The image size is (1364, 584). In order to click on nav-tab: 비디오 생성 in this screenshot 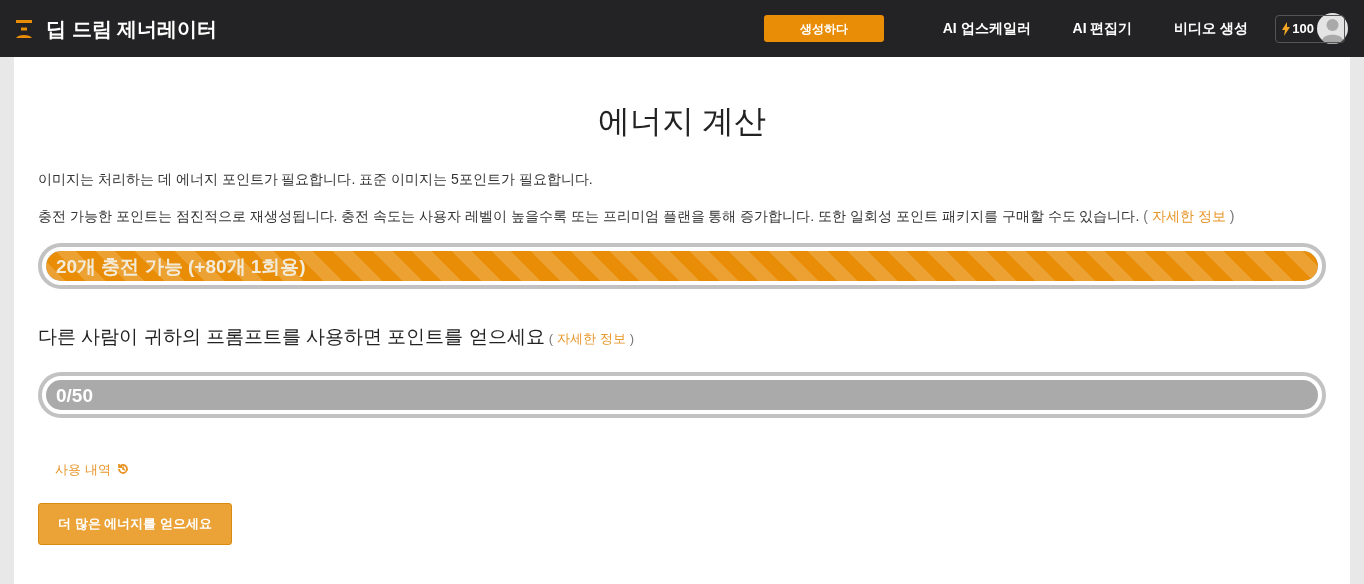, I will do `click(1211, 28)`.